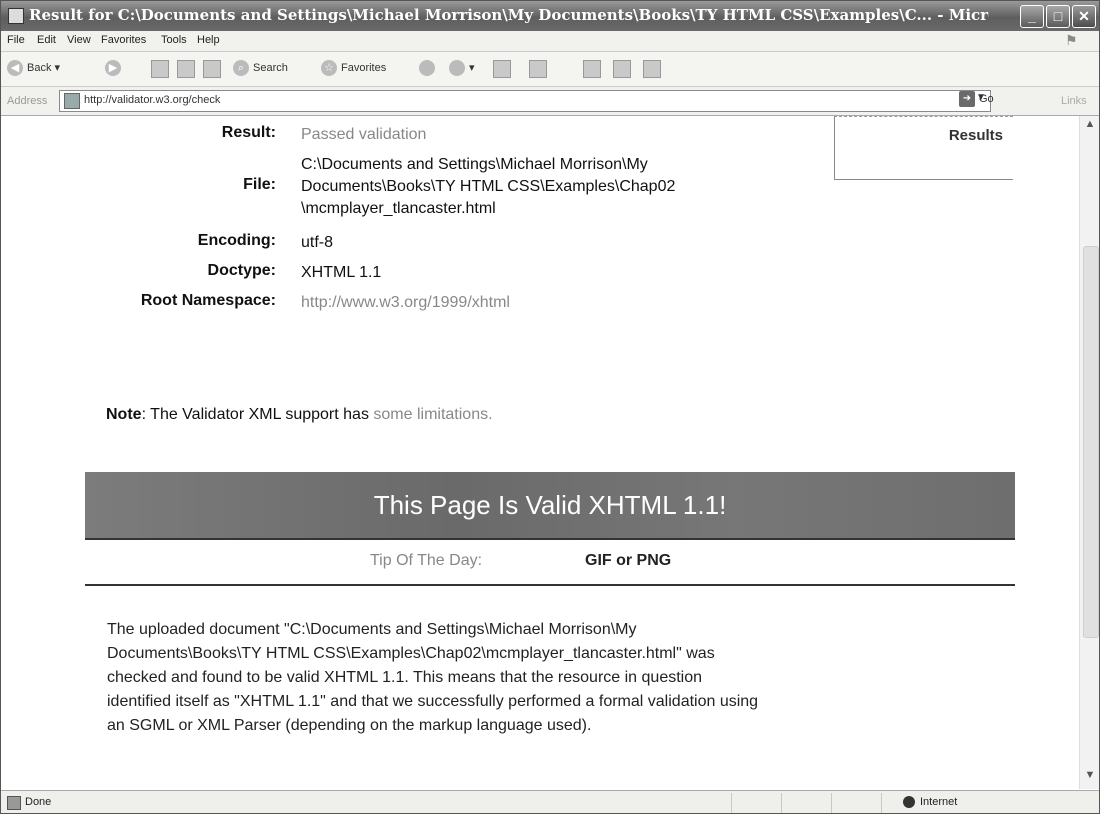 This screenshot has width=1100, height=814. I want to click on encoding-value: utf-8, so click(317, 242).